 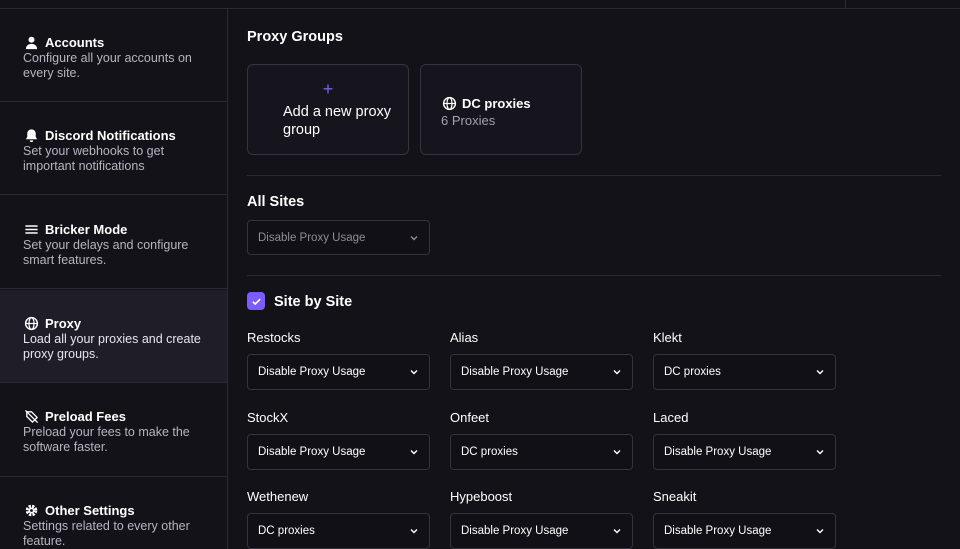 What do you see at coordinates (31, 135) in the screenshot?
I see `bell-icon` at bounding box center [31, 135].